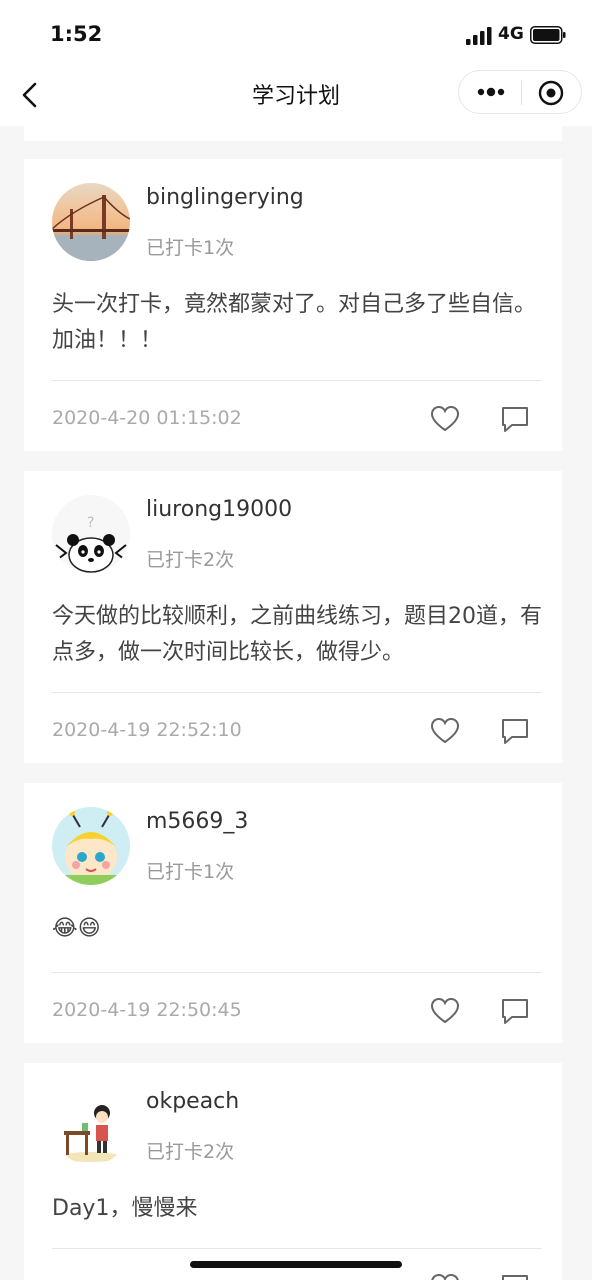 This screenshot has width=592, height=1280. I want to click on status-time: 1:52, so click(76, 34).